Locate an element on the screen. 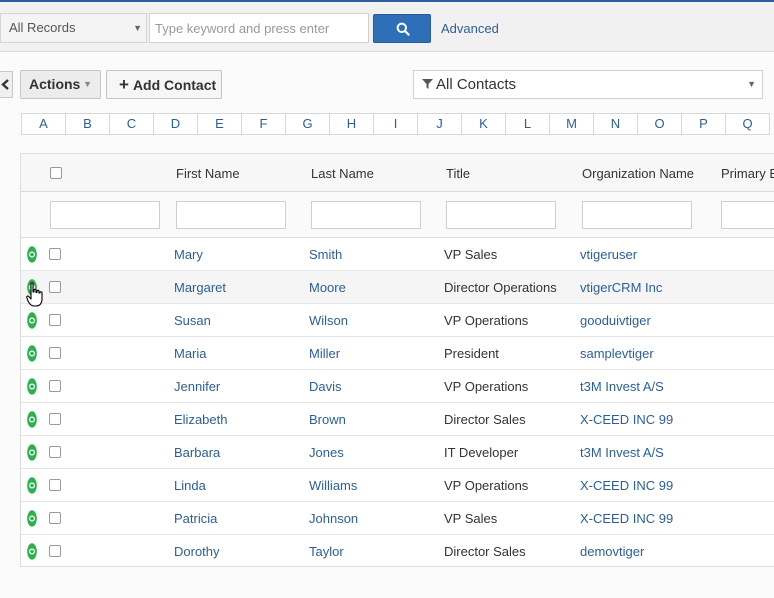  table-row: Maria Miller President samplevtiger is located at coordinates (397, 353).